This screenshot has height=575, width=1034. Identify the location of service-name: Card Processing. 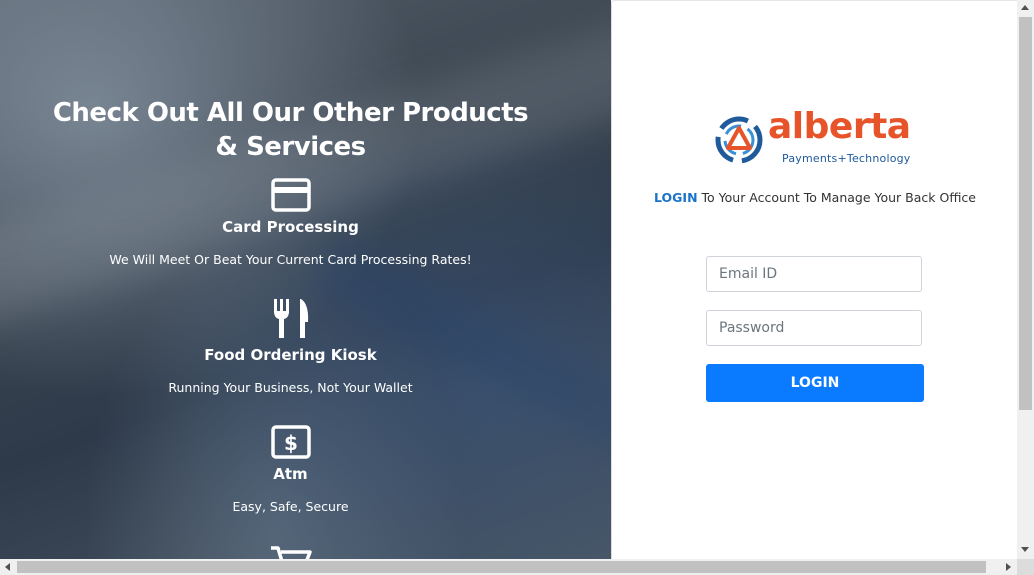
(290, 227).